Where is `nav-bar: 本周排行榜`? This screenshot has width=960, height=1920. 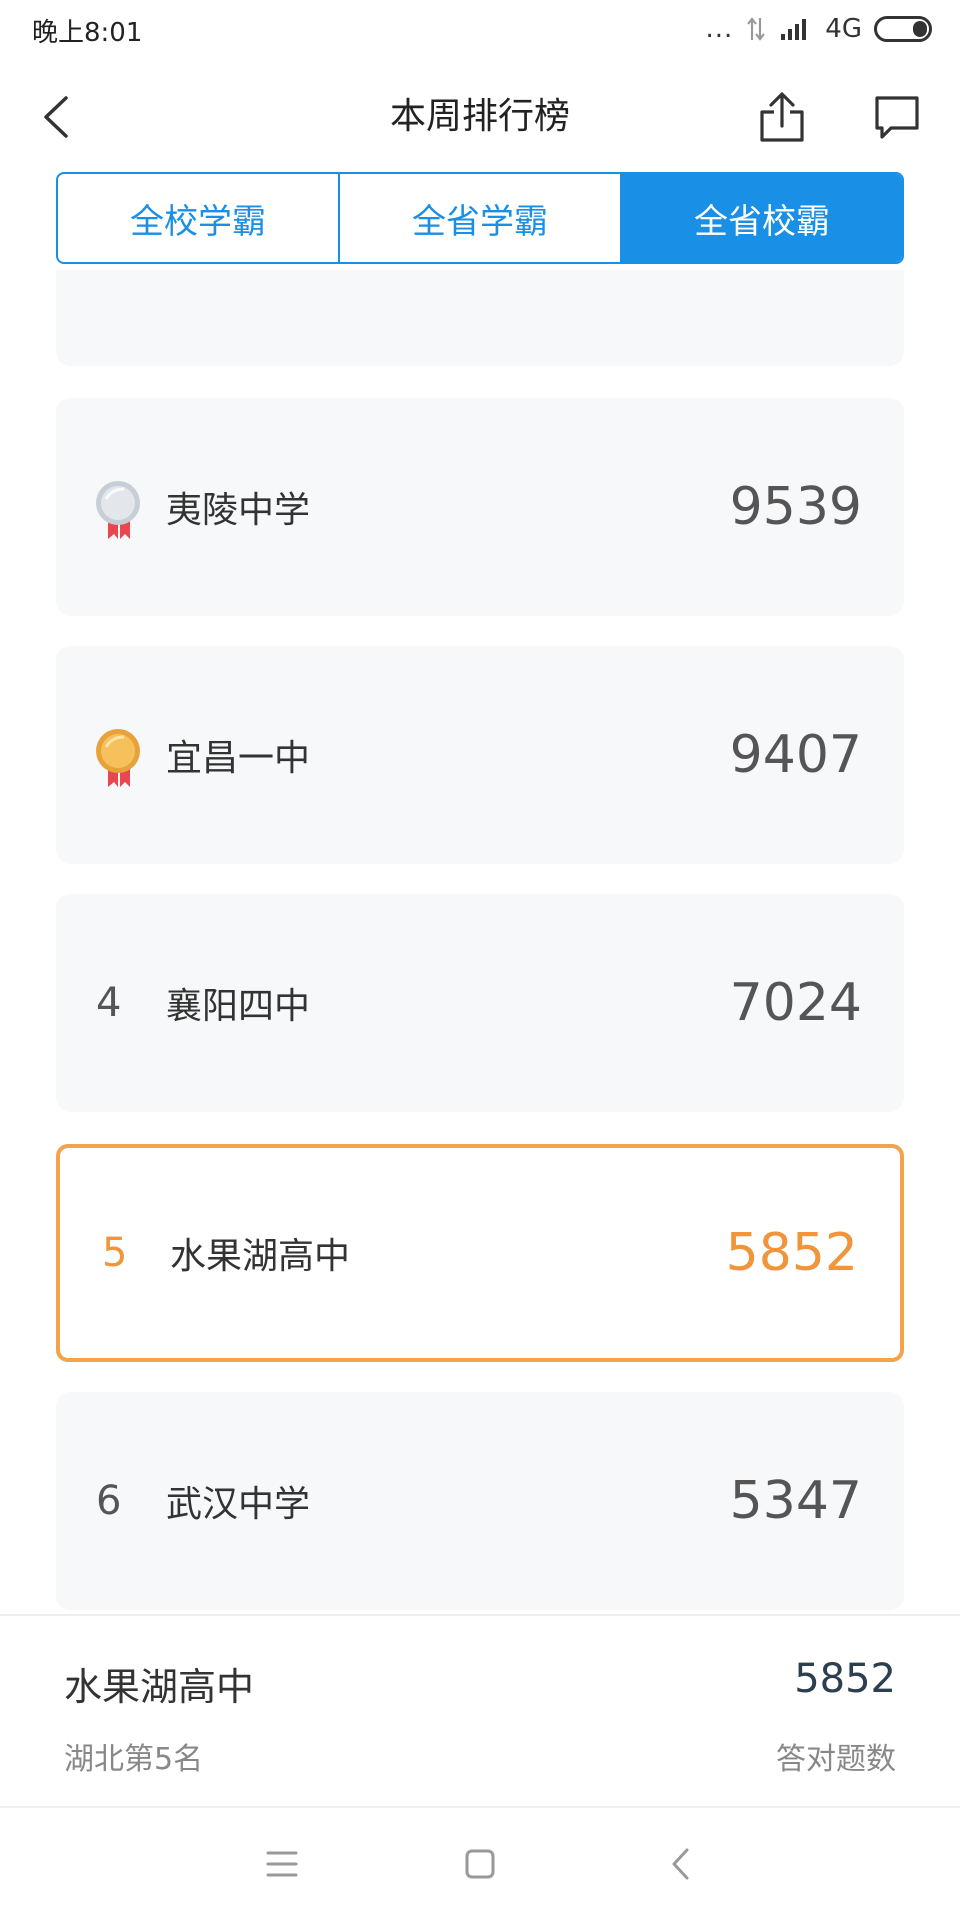
nav-bar: 本周排行榜 is located at coordinates (480, 117).